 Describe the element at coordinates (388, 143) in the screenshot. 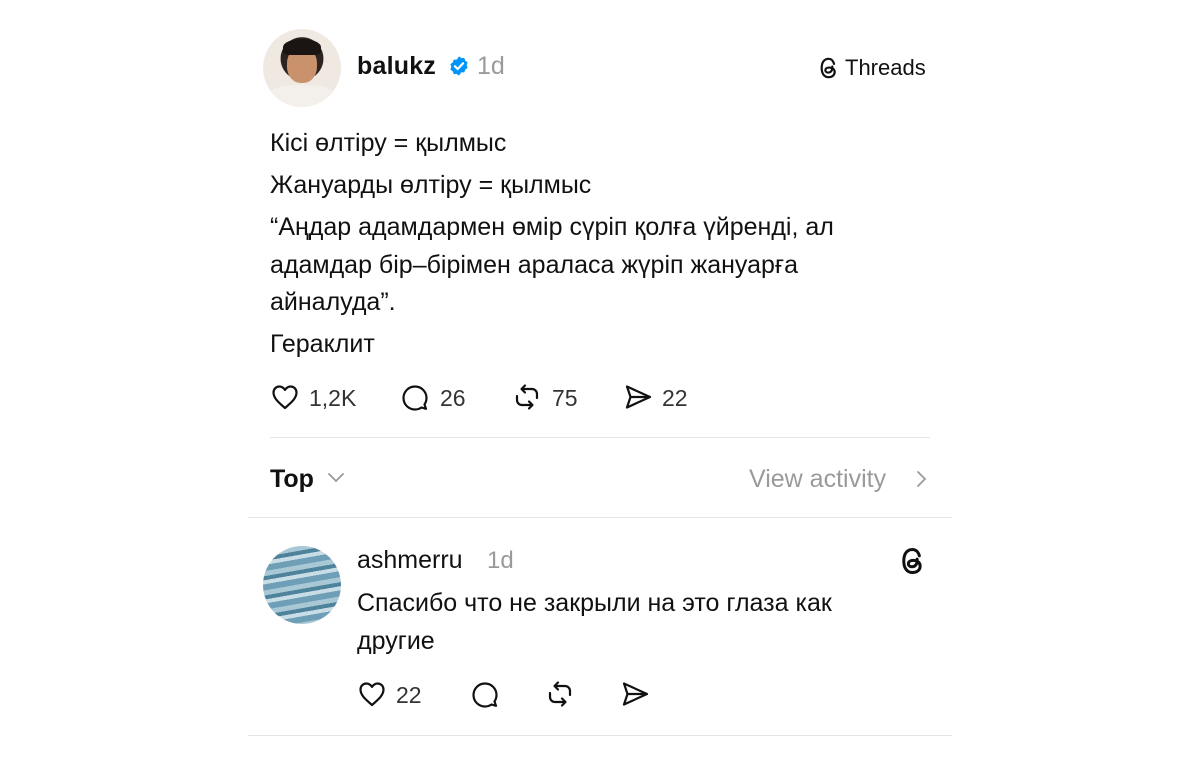

I see `post-line: Кісі өлтіру = қылмыс` at that location.